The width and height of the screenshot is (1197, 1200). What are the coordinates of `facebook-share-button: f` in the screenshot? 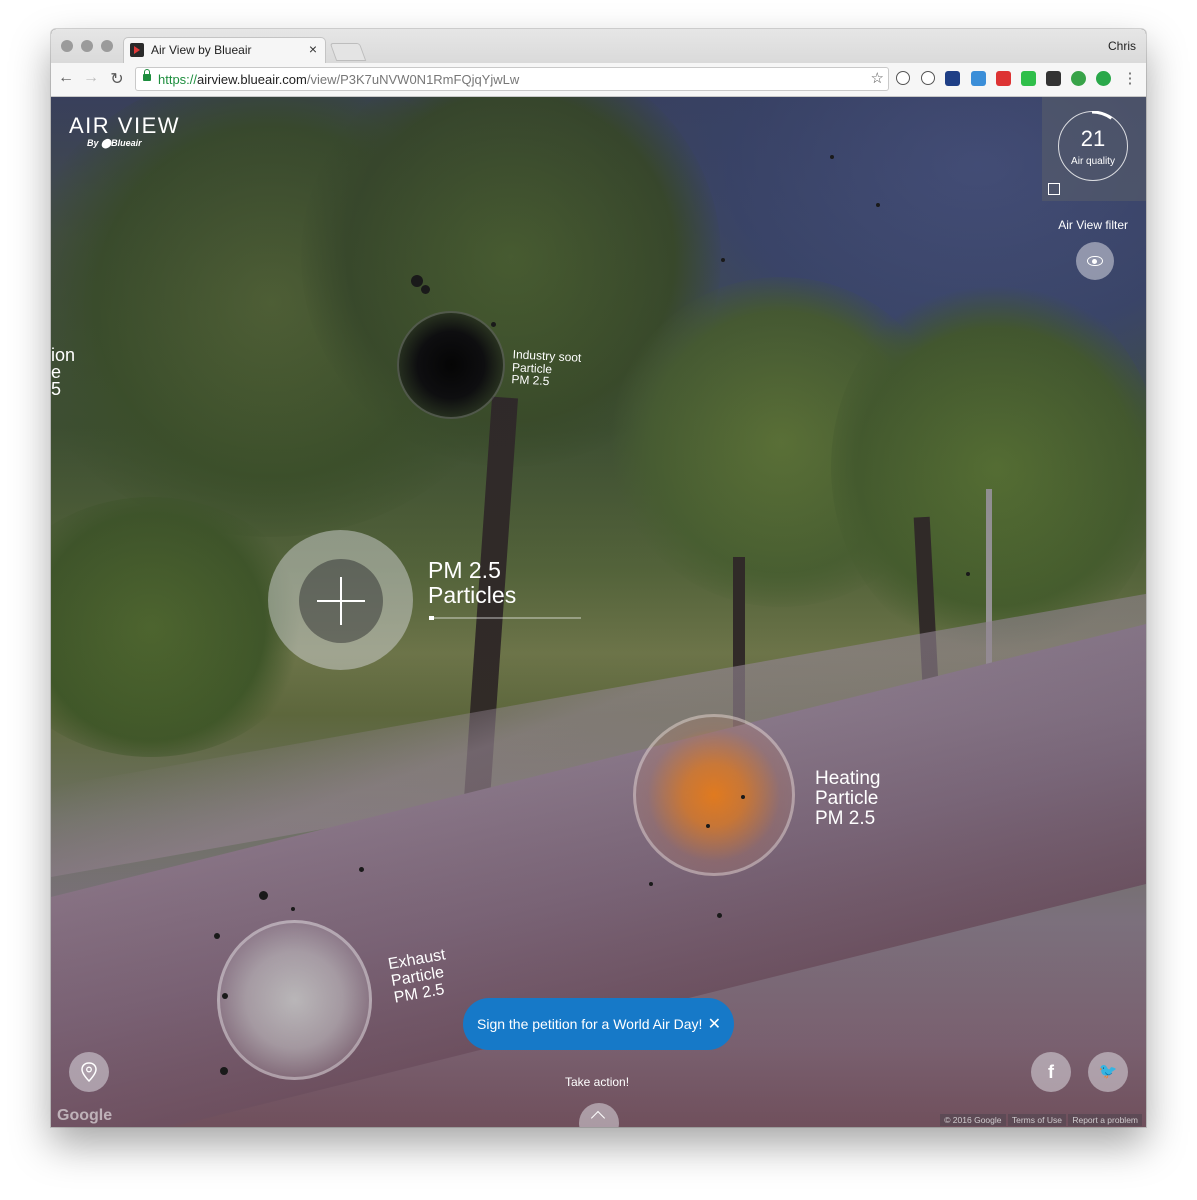 It's located at (1051, 1072).